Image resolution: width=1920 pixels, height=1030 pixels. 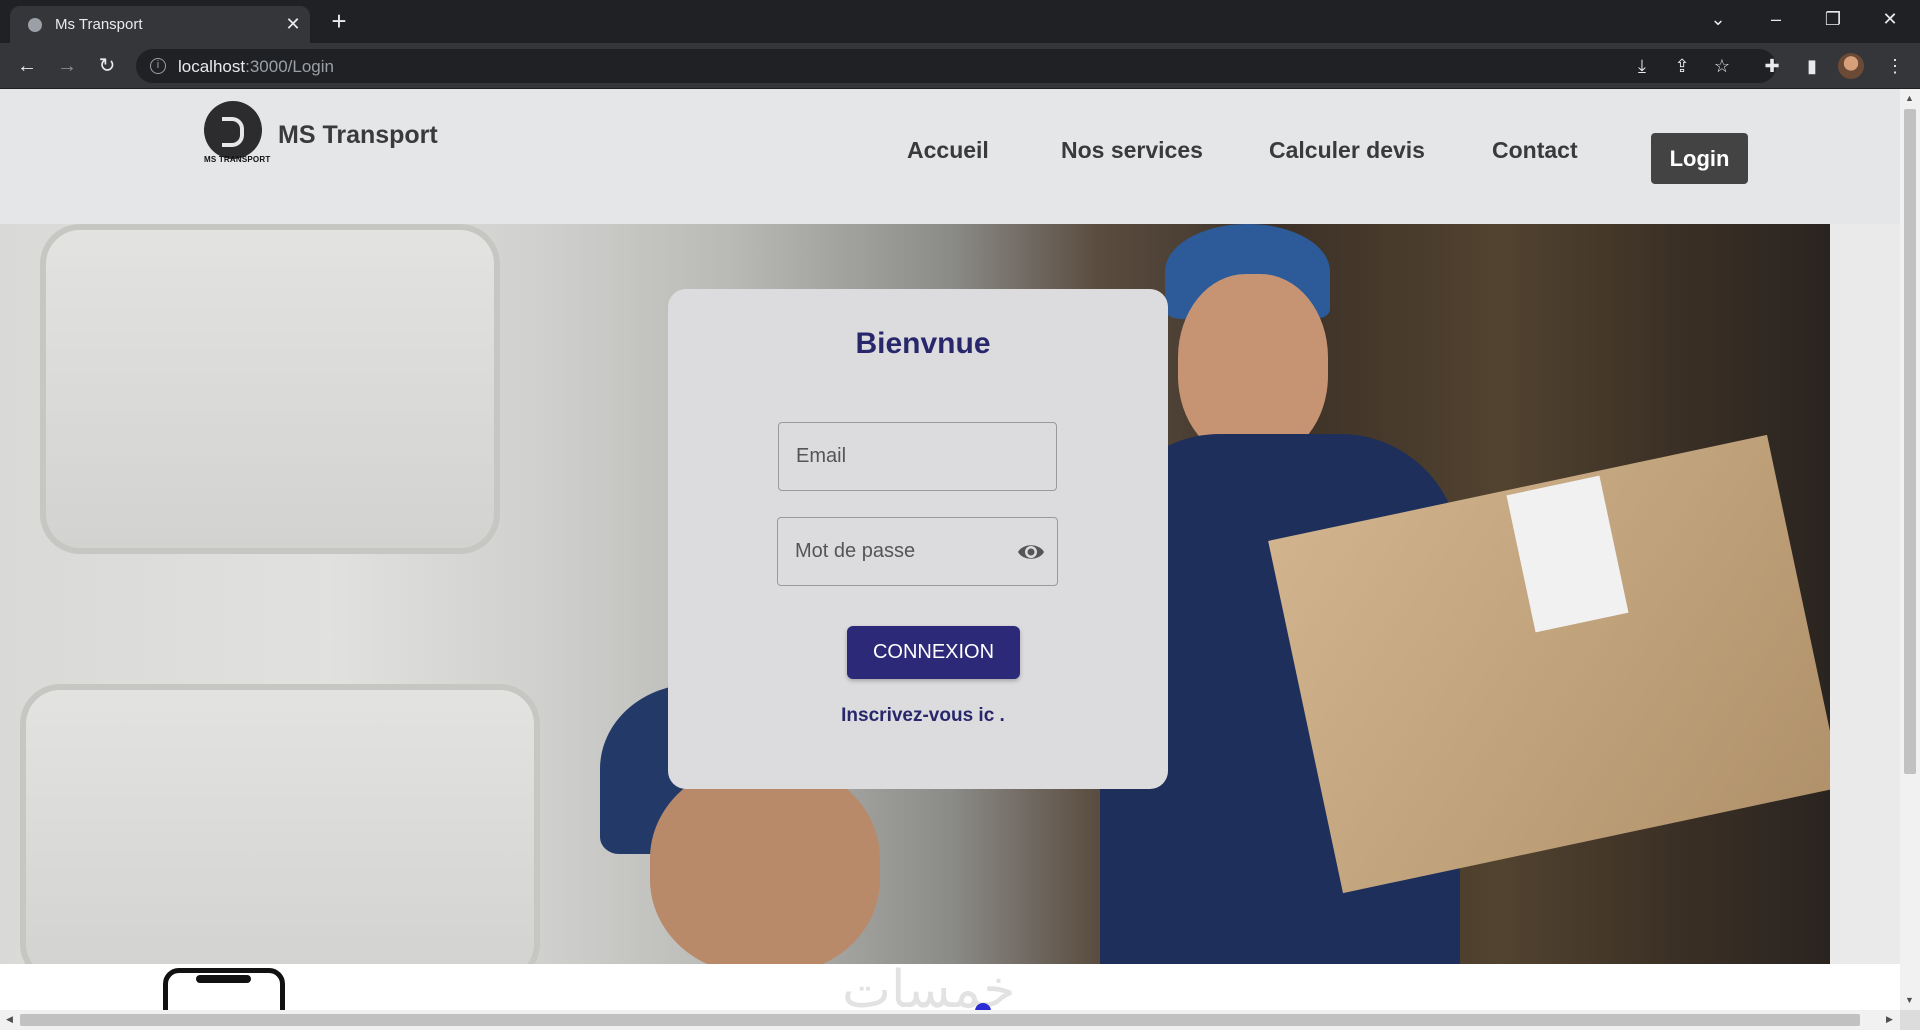 What do you see at coordinates (339, 21) in the screenshot?
I see `new-tab-icon: +` at bounding box center [339, 21].